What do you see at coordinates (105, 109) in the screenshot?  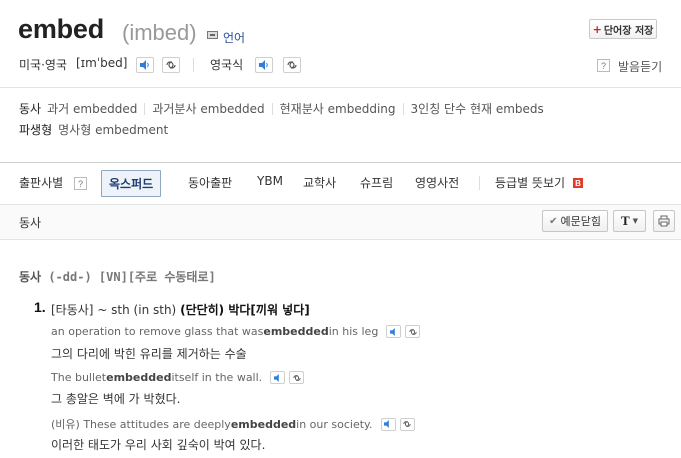 I see `form-past-value: embedded` at bounding box center [105, 109].